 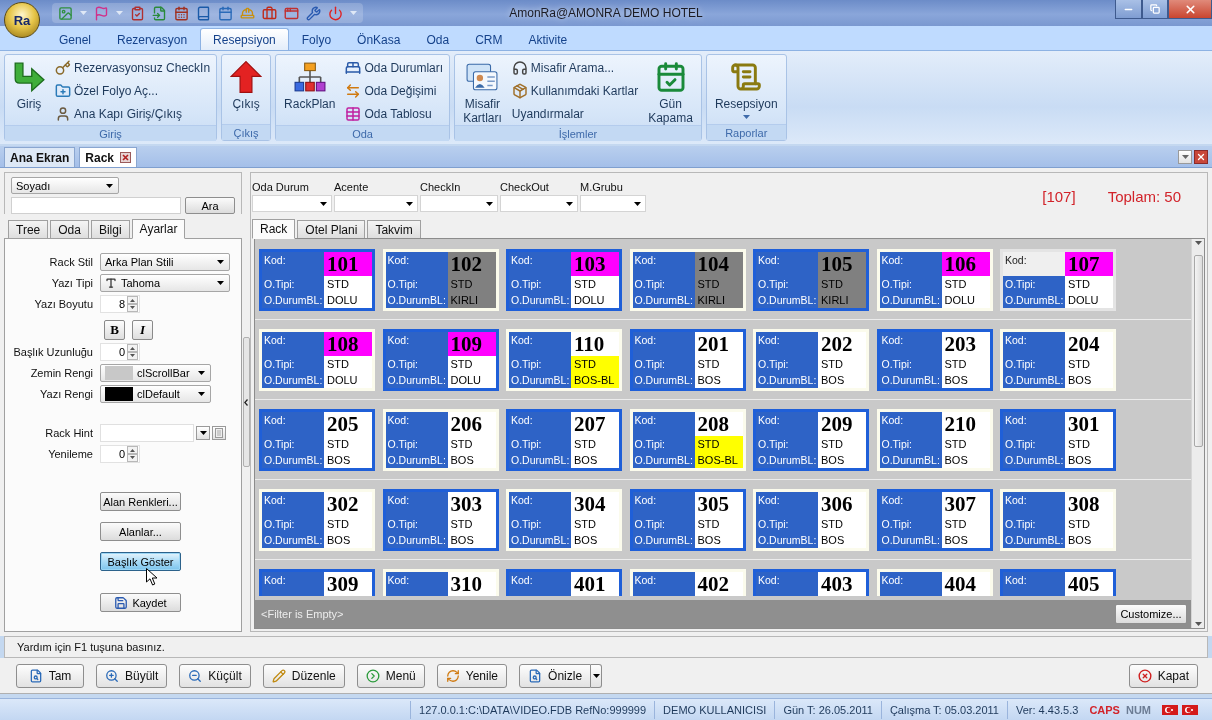 I want to click on ribbon-button: Ana Kapı Giriş/Çıkış, so click(x=133, y=114).